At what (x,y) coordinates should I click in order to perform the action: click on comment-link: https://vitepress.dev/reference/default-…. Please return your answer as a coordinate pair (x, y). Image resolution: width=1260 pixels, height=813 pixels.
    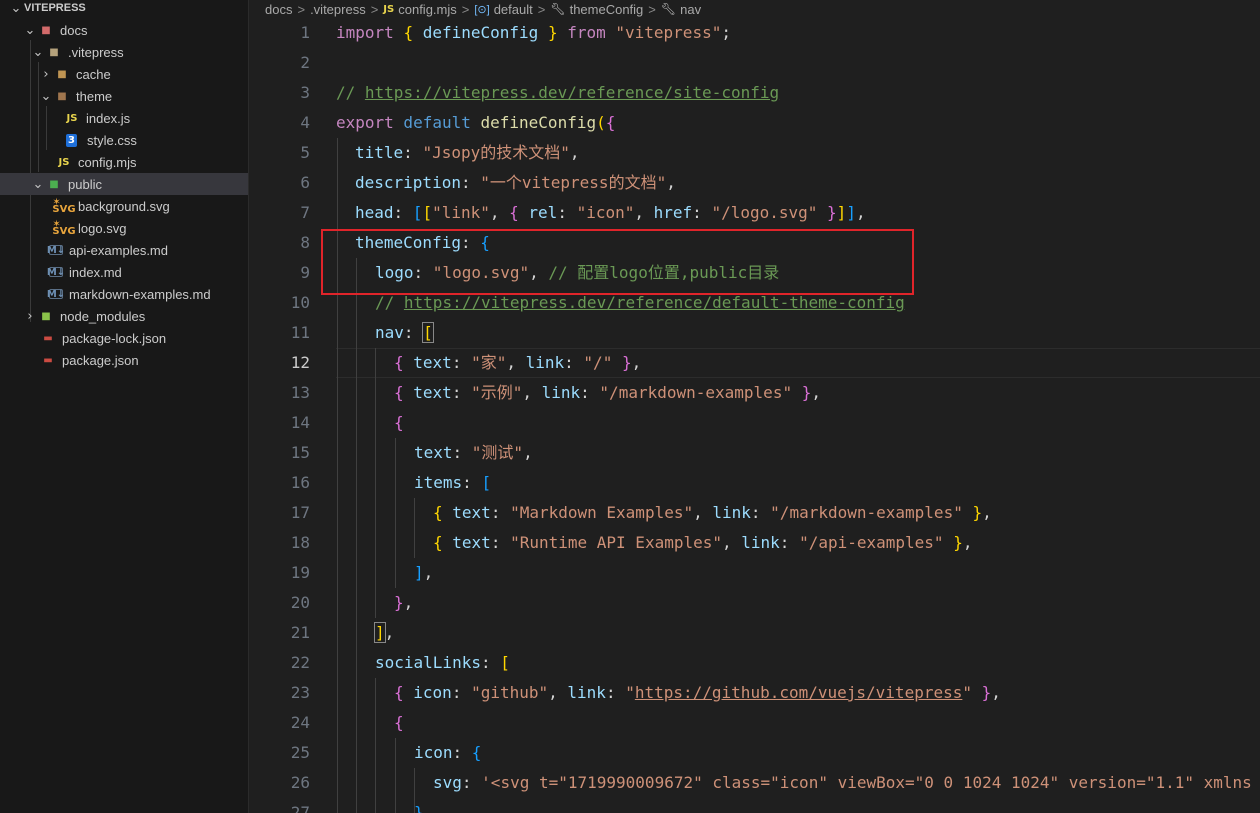
    Looking at the image, I should click on (654, 302).